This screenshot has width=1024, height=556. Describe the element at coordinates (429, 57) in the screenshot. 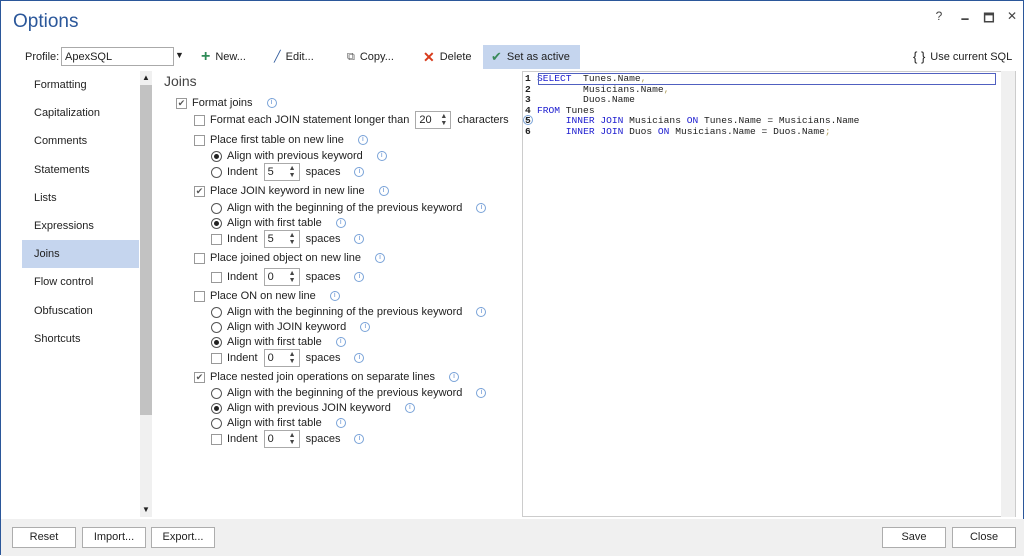

I see `x-icon: ✕` at that location.